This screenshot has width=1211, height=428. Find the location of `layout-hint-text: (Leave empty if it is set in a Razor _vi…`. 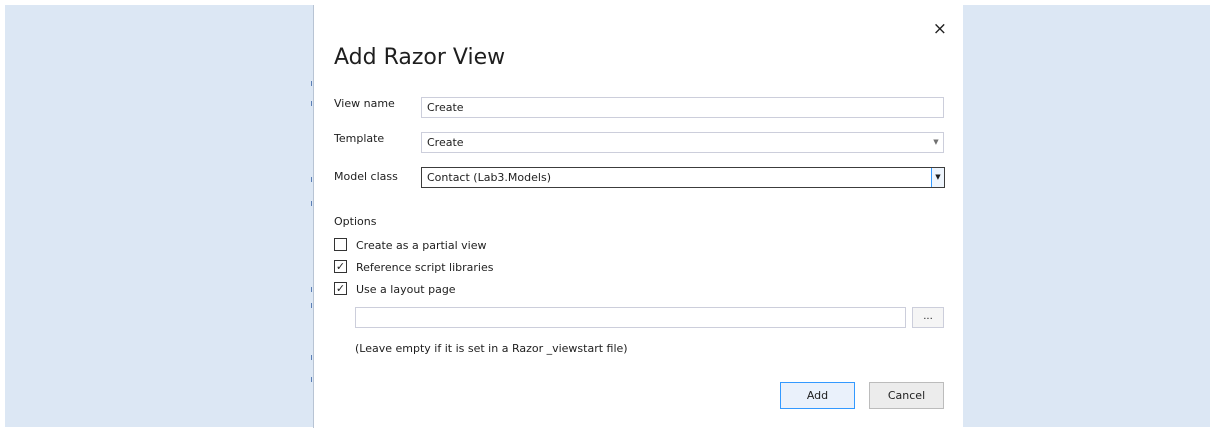

layout-hint-text: (Leave empty if it is set in a Razor _vi… is located at coordinates (491, 348).